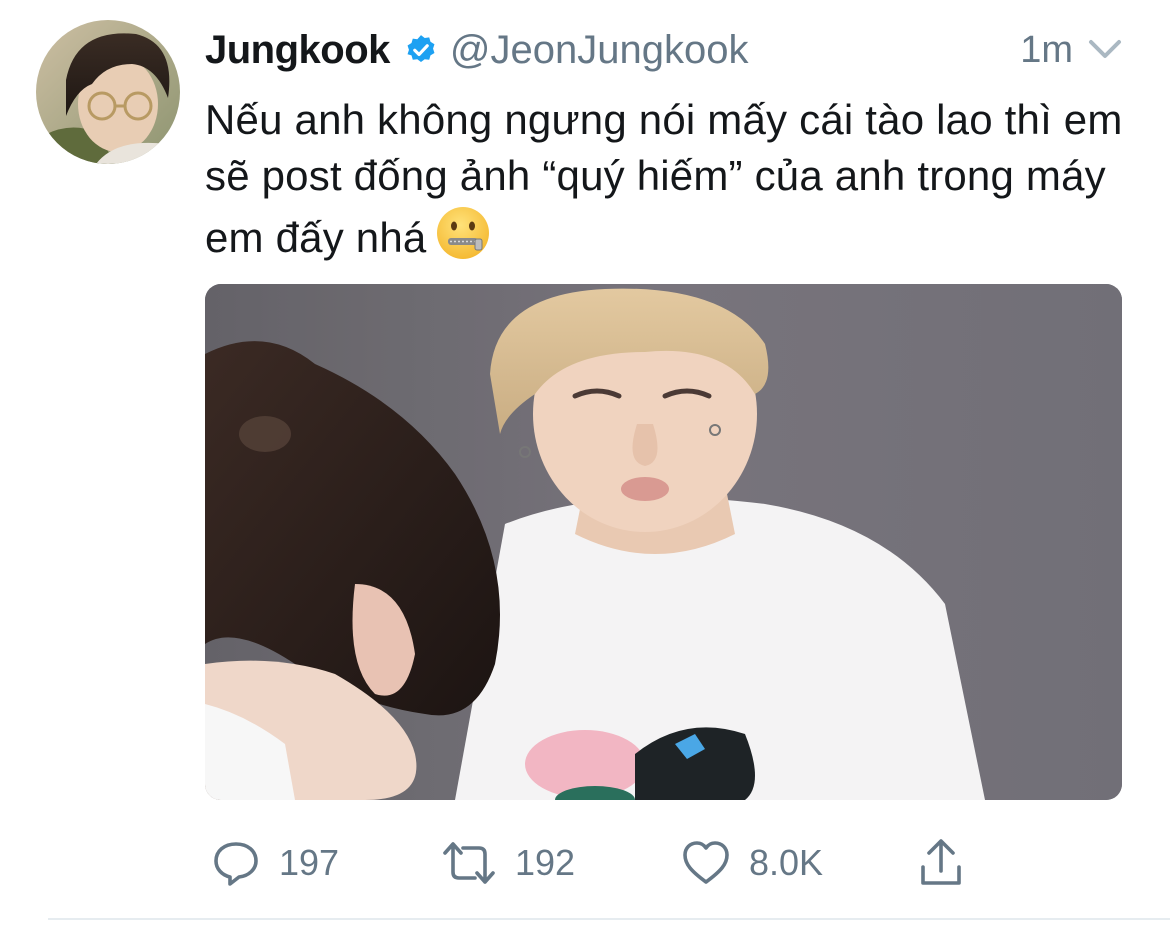  Describe the element at coordinates (236, 864) in the screenshot. I see `reply-icon` at that location.